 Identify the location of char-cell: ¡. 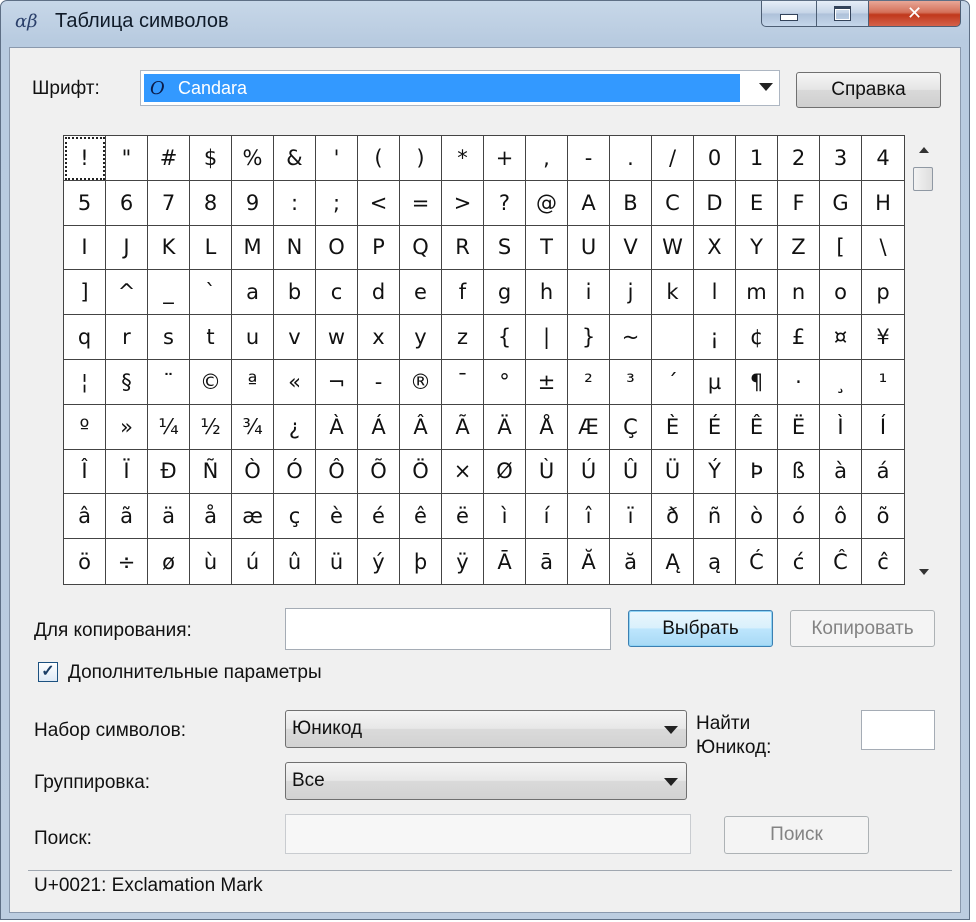
(715, 337).